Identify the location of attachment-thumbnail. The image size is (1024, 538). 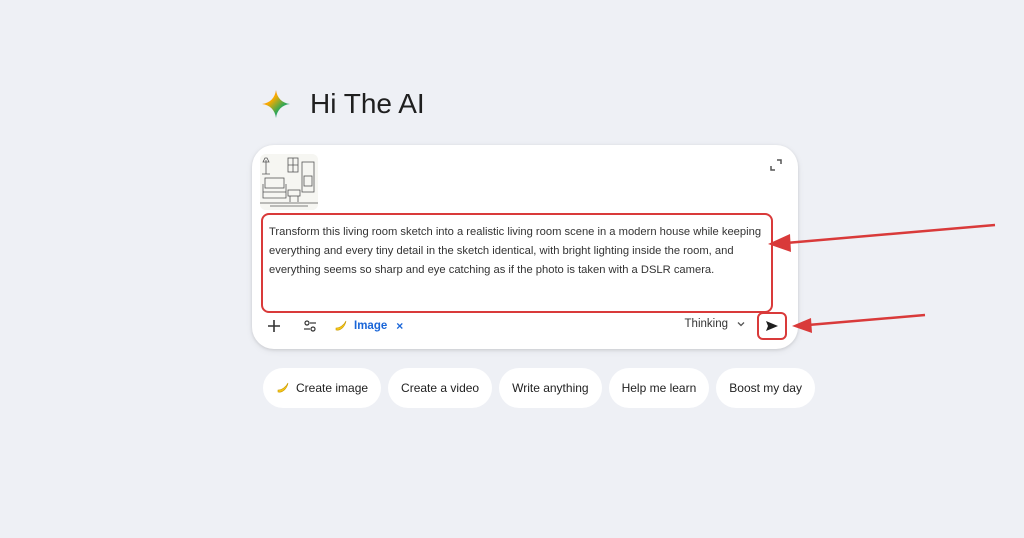
(289, 182).